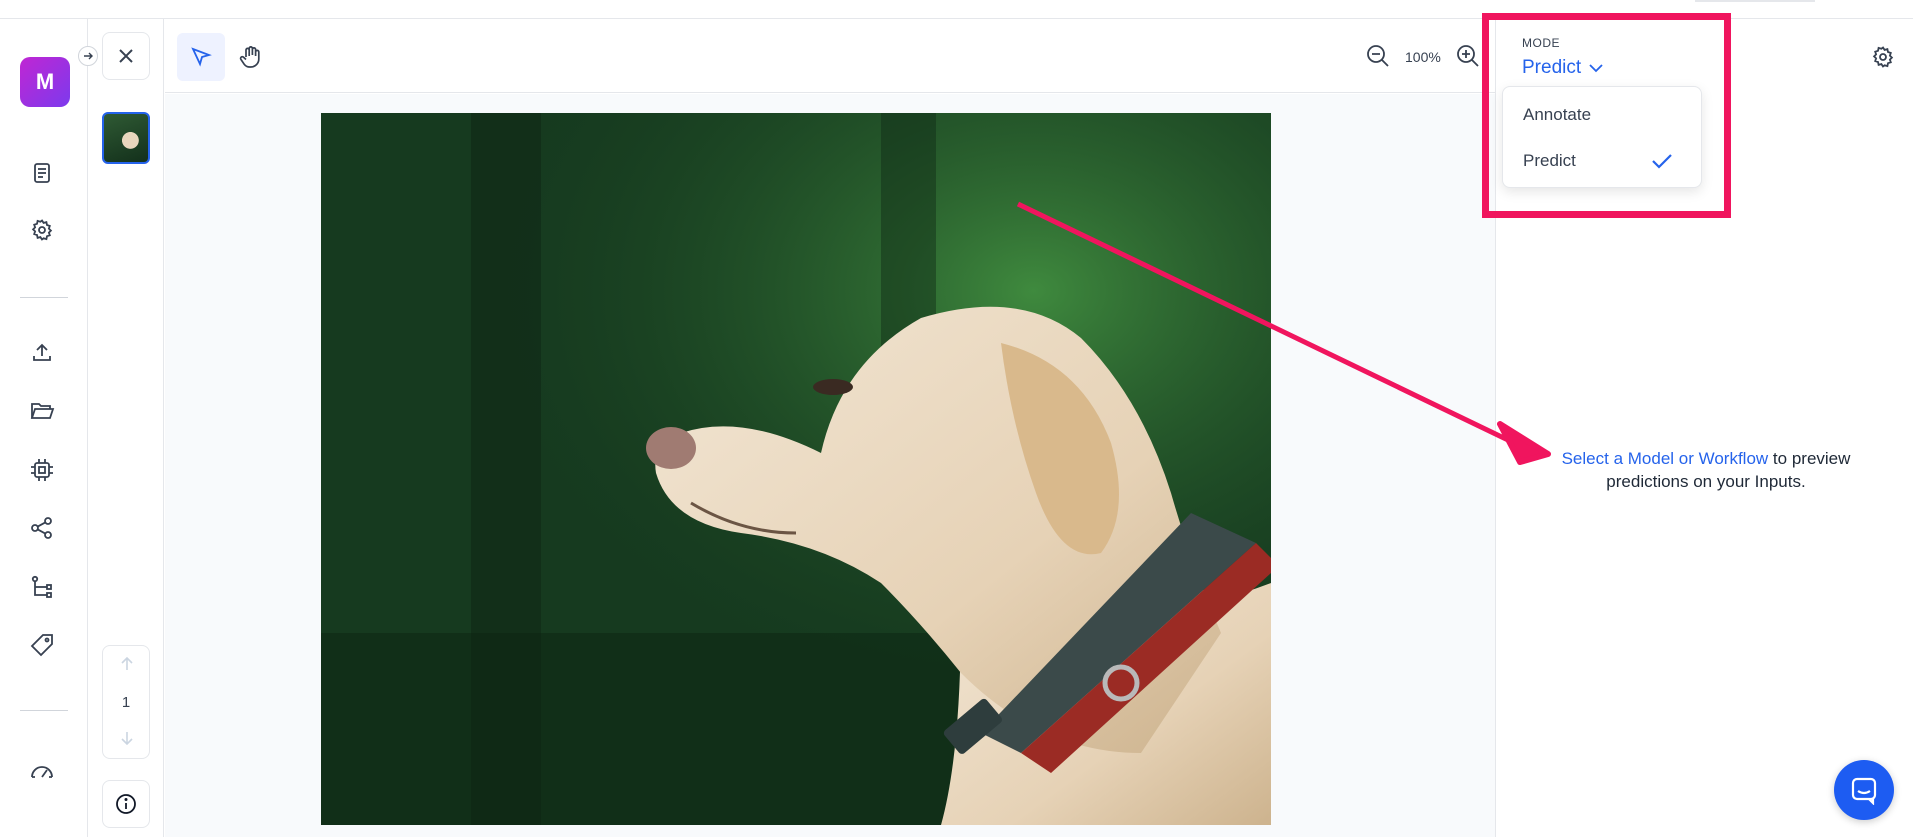 The width and height of the screenshot is (1913, 837). I want to click on mode-option-label: Annotate, so click(1557, 114).